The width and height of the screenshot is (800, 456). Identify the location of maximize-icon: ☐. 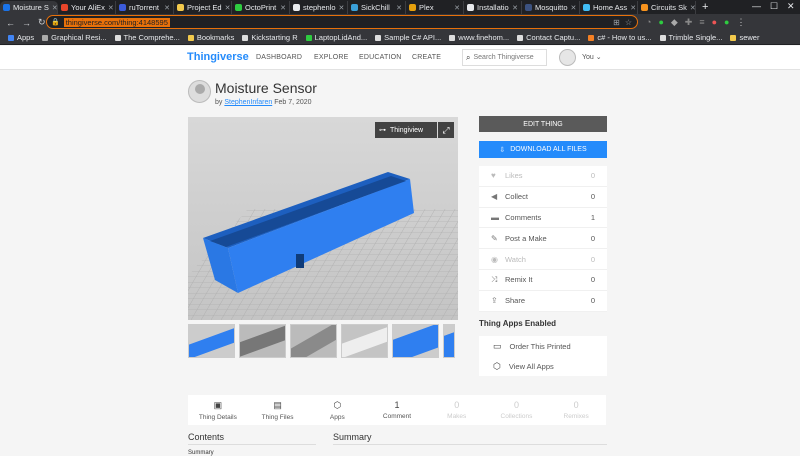
(774, 6).